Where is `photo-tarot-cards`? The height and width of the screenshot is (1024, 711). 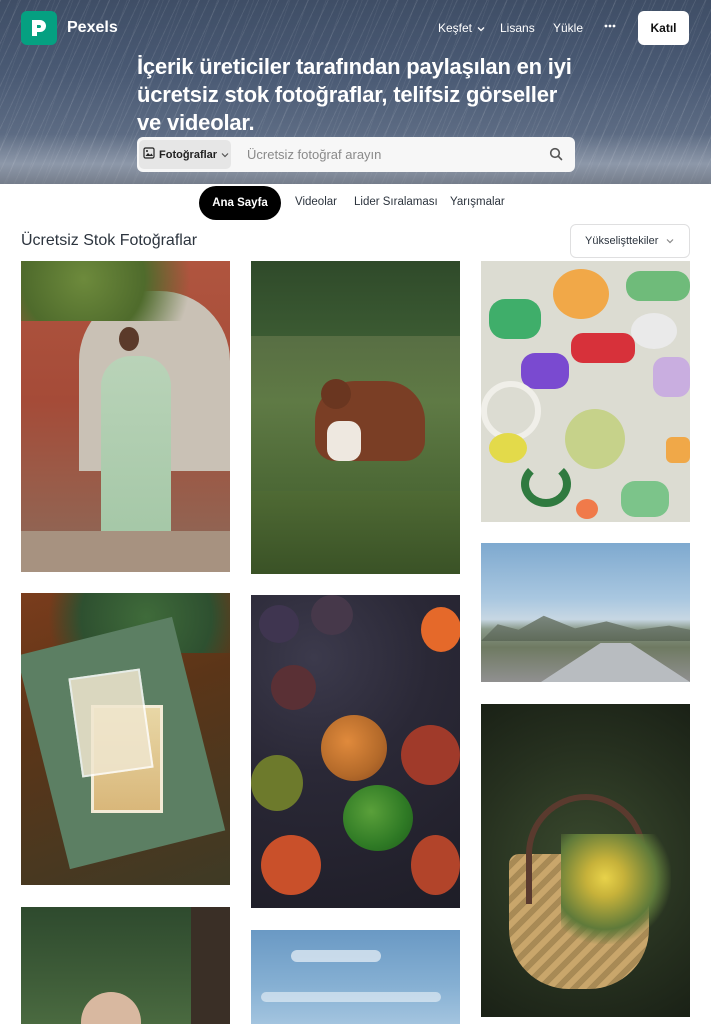 photo-tarot-cards is located at coordinates (125, 739).